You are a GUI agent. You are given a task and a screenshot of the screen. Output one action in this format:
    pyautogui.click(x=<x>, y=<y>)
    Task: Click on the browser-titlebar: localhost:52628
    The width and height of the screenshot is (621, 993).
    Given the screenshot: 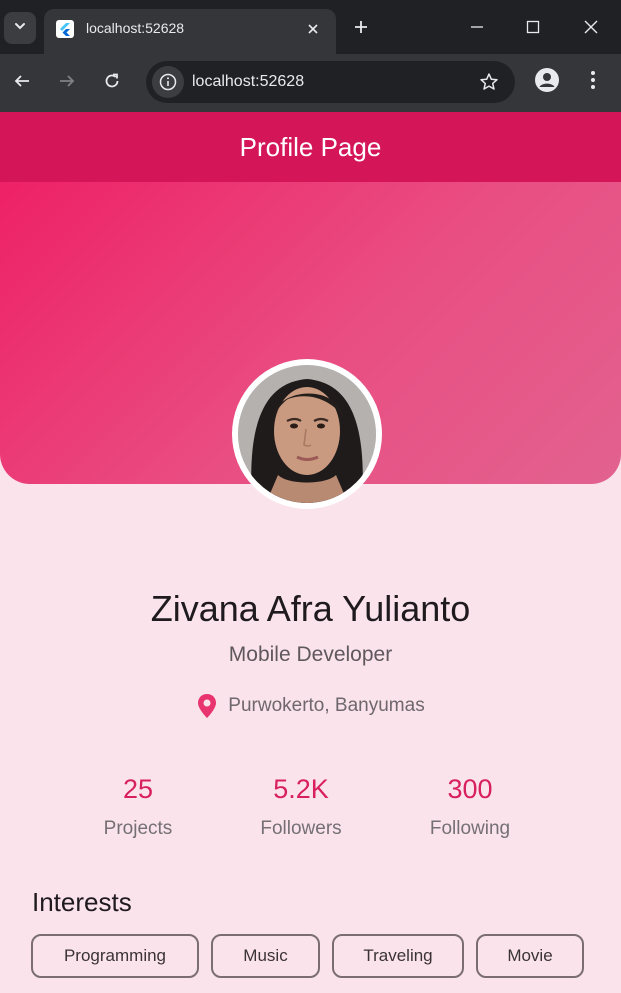 What is the action you would take?
    pyautogui.click(x=310, y=27)
    